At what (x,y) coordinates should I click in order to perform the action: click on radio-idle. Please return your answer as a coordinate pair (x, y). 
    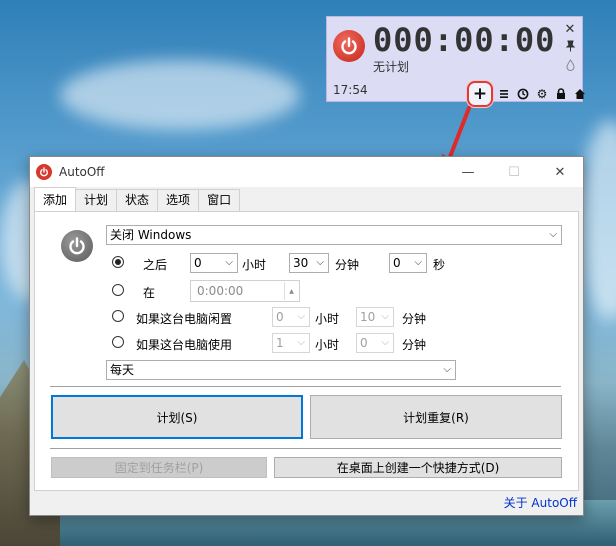
    Looking at the image, I should click on (118, 316).